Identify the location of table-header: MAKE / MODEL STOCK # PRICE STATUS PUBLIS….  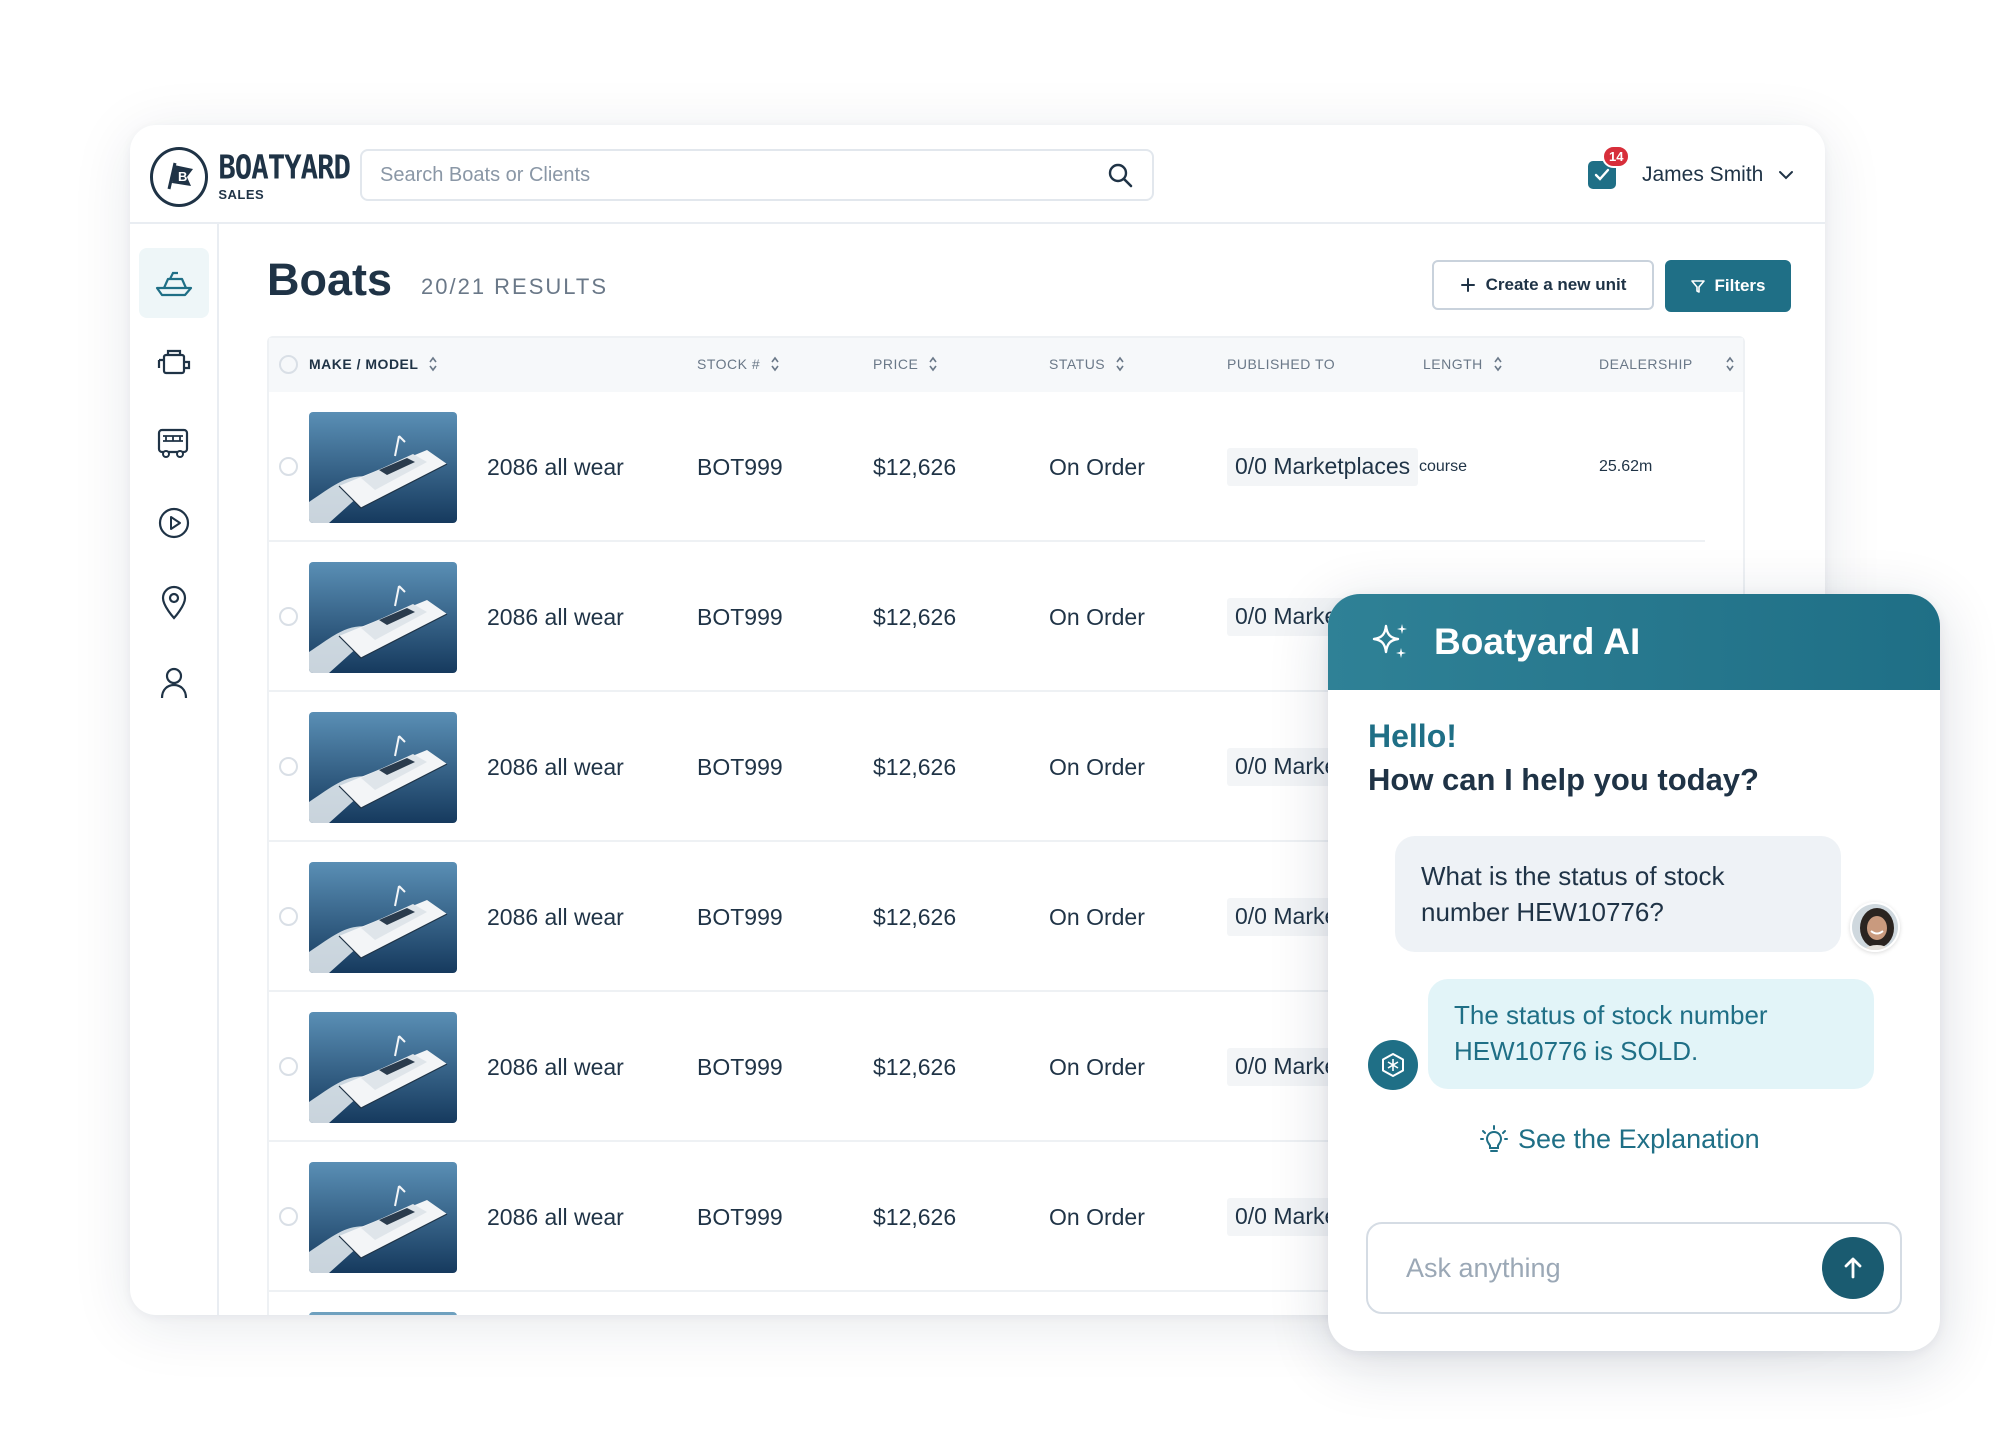
(1006, 365).